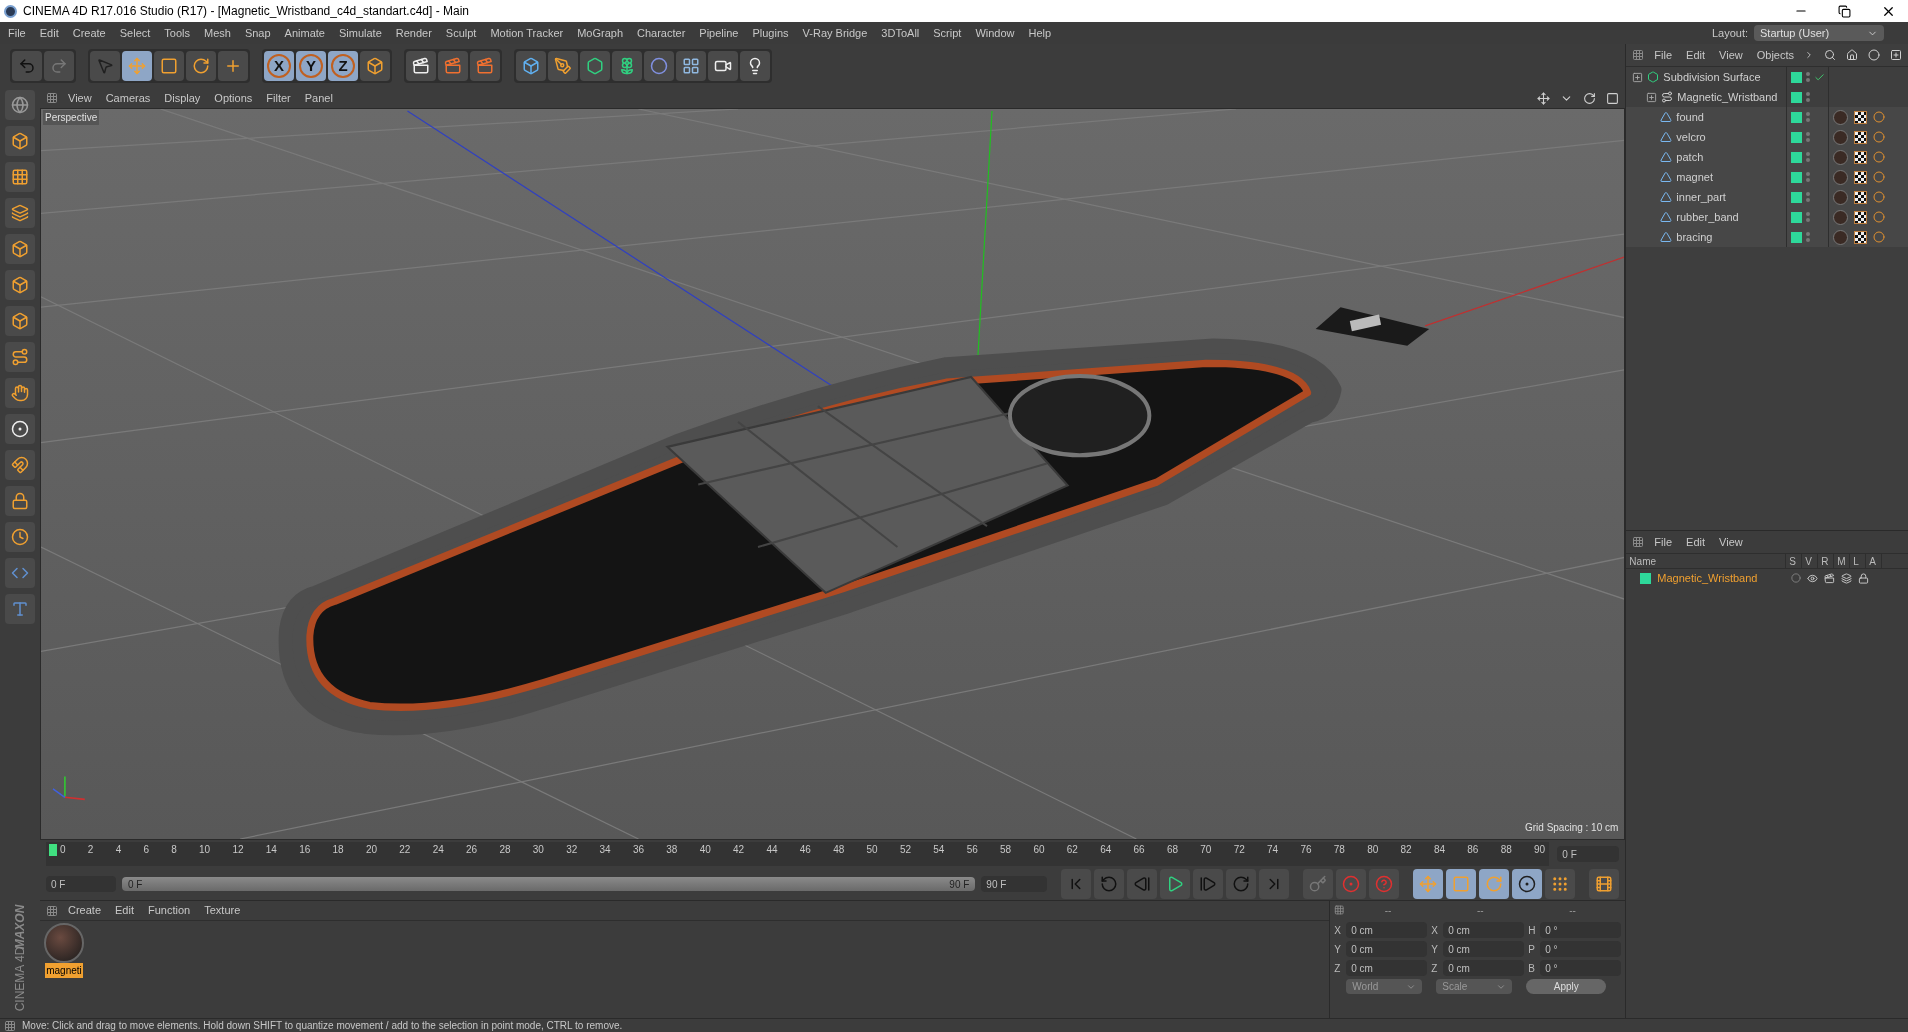  Describe the element at coordinates (1663, 542) in the screenshot. I see `layer-menu-item: File` at that location.